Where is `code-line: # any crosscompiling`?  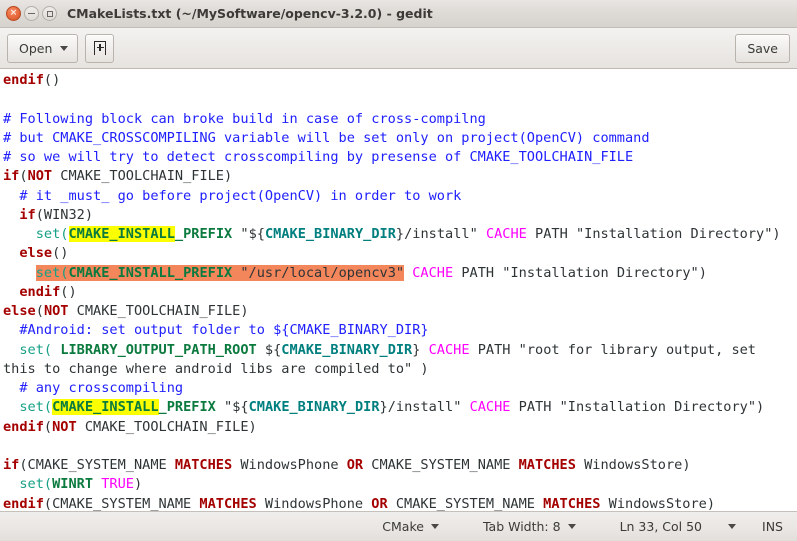
code-line: # any crosscompiling is located at coordinates (399, 388).